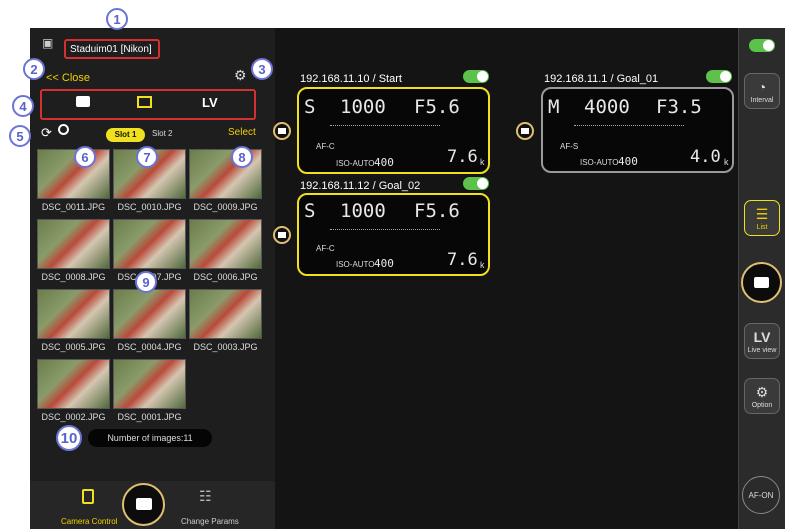 This screenshot has width=785, height=529. I want to click on camera-title: 192.168.11.10 / Start, so click(351, 79).